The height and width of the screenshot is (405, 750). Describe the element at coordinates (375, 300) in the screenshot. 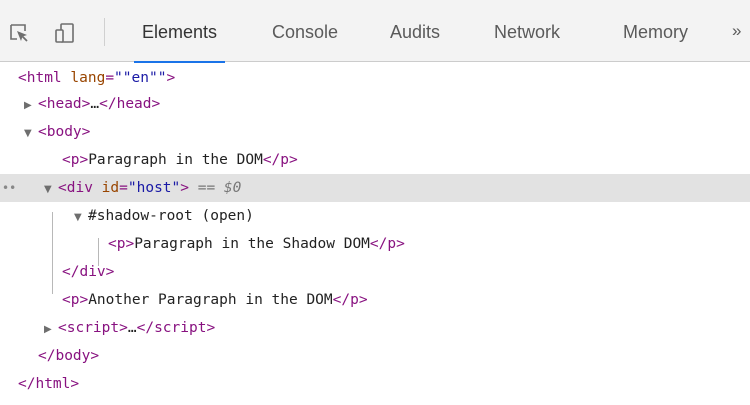

I see `tree-row-p2: <p>Another Paragraph in the DOM</p>` at that location.